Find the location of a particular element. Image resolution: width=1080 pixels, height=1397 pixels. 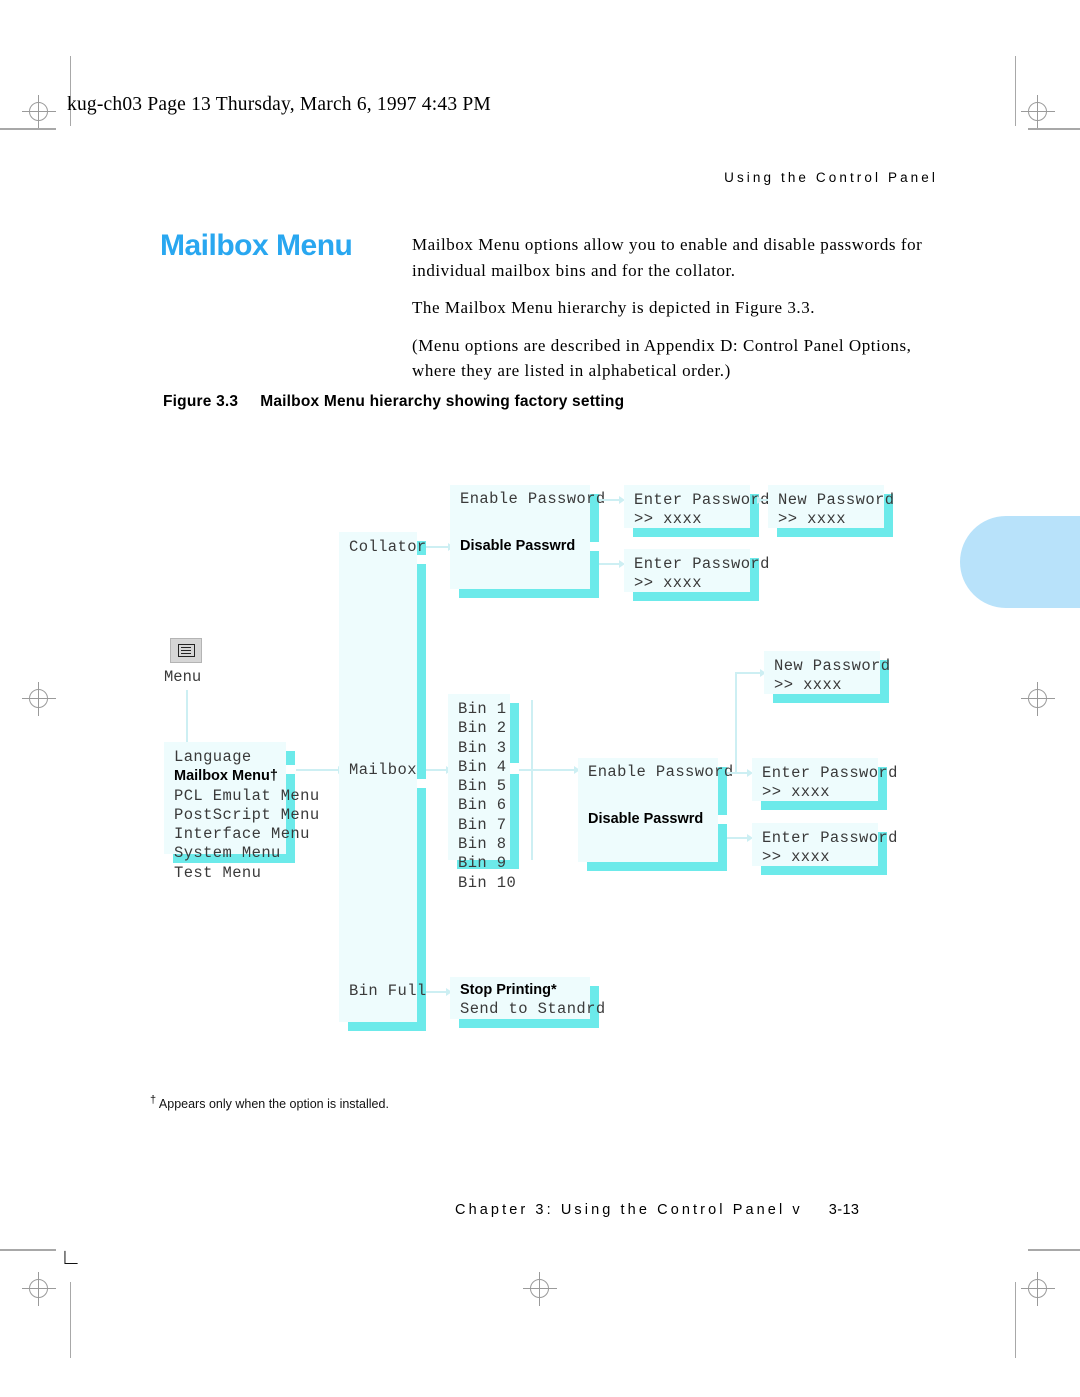

node-bin-enable-enter-password: Enter Password >> xxxx is located at coordinates (825, 784).